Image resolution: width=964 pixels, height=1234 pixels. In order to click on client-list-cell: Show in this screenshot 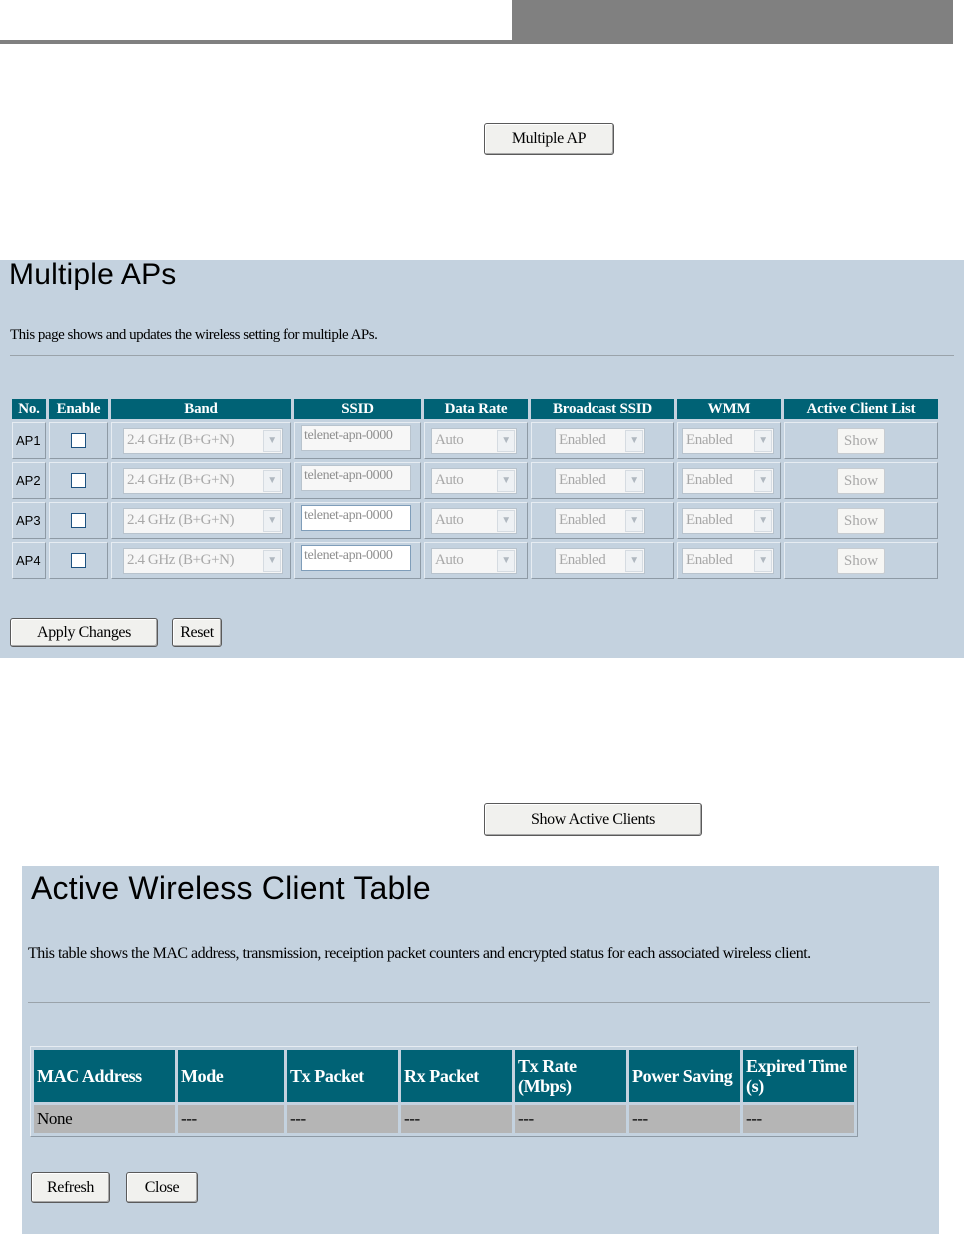, I will do `click(861, 480)`.